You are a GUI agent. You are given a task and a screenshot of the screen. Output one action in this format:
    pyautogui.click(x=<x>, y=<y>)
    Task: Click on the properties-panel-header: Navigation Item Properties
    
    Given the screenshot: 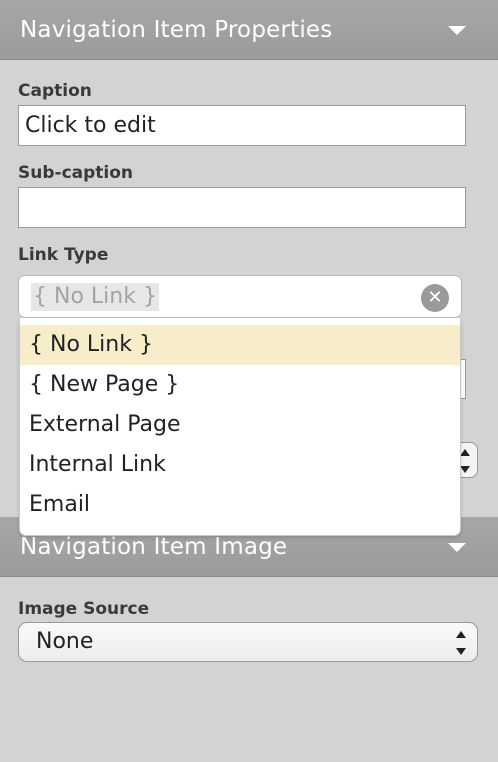 What is the action you would take?
    pyautogui.click(x=249, y=30)
    